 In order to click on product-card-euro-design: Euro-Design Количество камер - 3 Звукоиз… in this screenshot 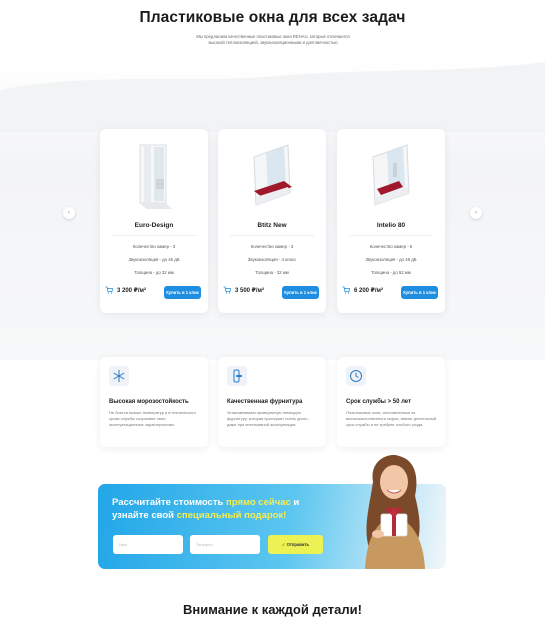, I will do `click(154, 221)`.